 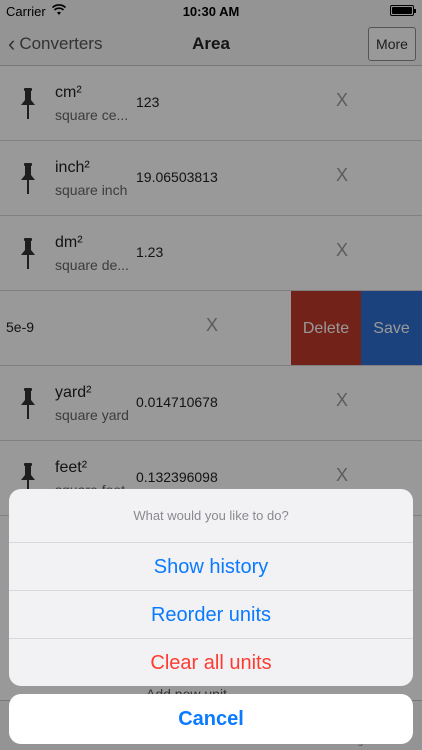 What do you see at coordinates (211, 719) in the screenshot?
I see `cancel-button: Cancel` at bounding box center [211, 719].